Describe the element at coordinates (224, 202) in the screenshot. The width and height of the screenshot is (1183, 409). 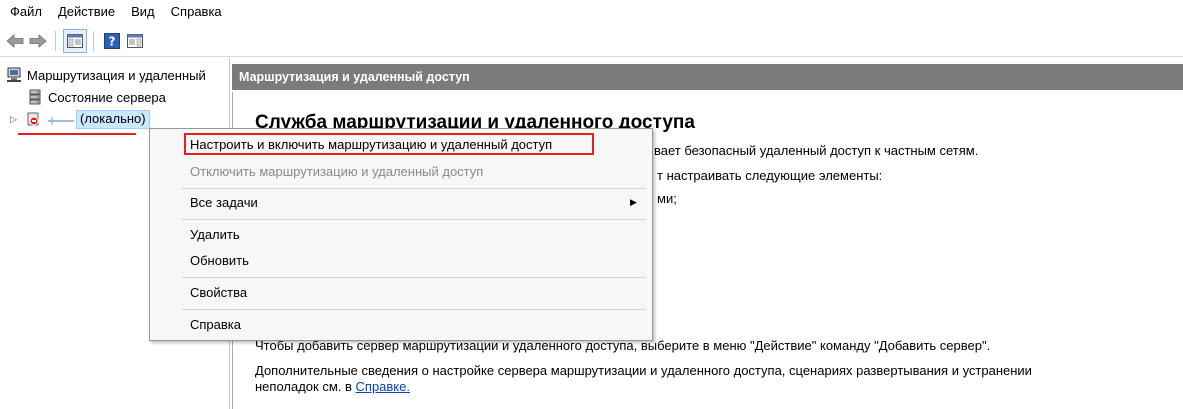
I see `menu-item-all-tasks: Все задачи` at that location.